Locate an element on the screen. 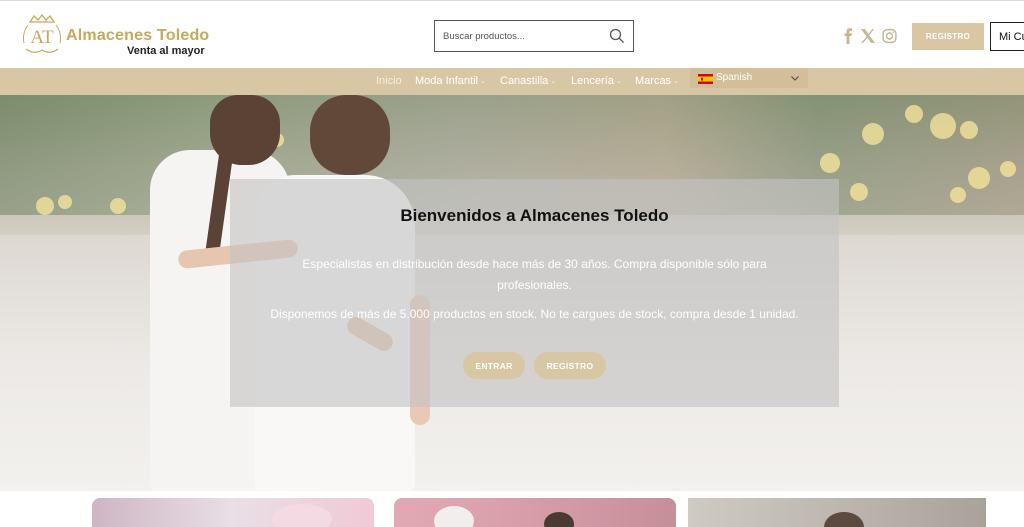  logo-crest-icon: AT is located at coordinates (42, 33).